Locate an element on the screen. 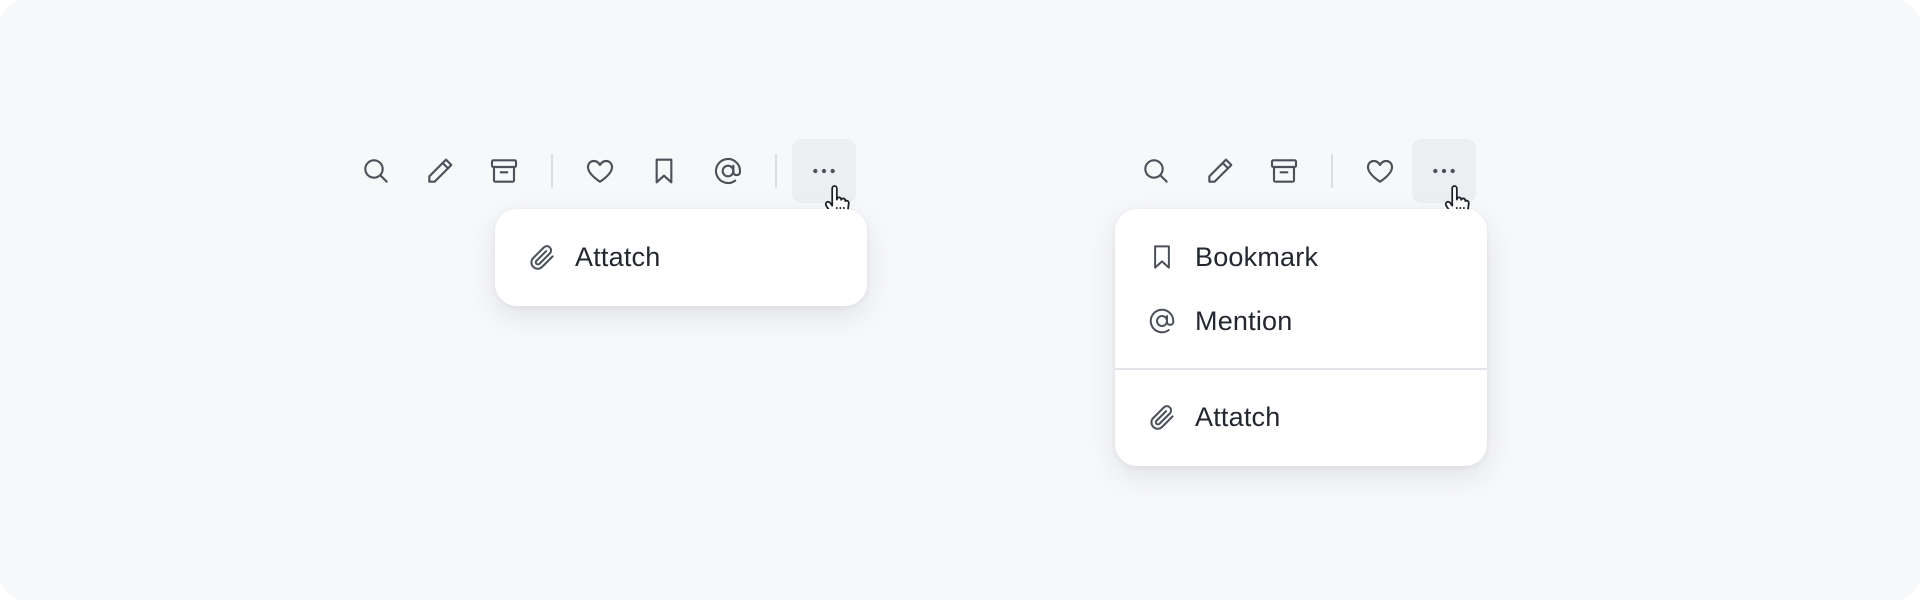 This screenshot has width=1920, height=600. menu-item-mention: Mention is located at coordinates (1301, 321).